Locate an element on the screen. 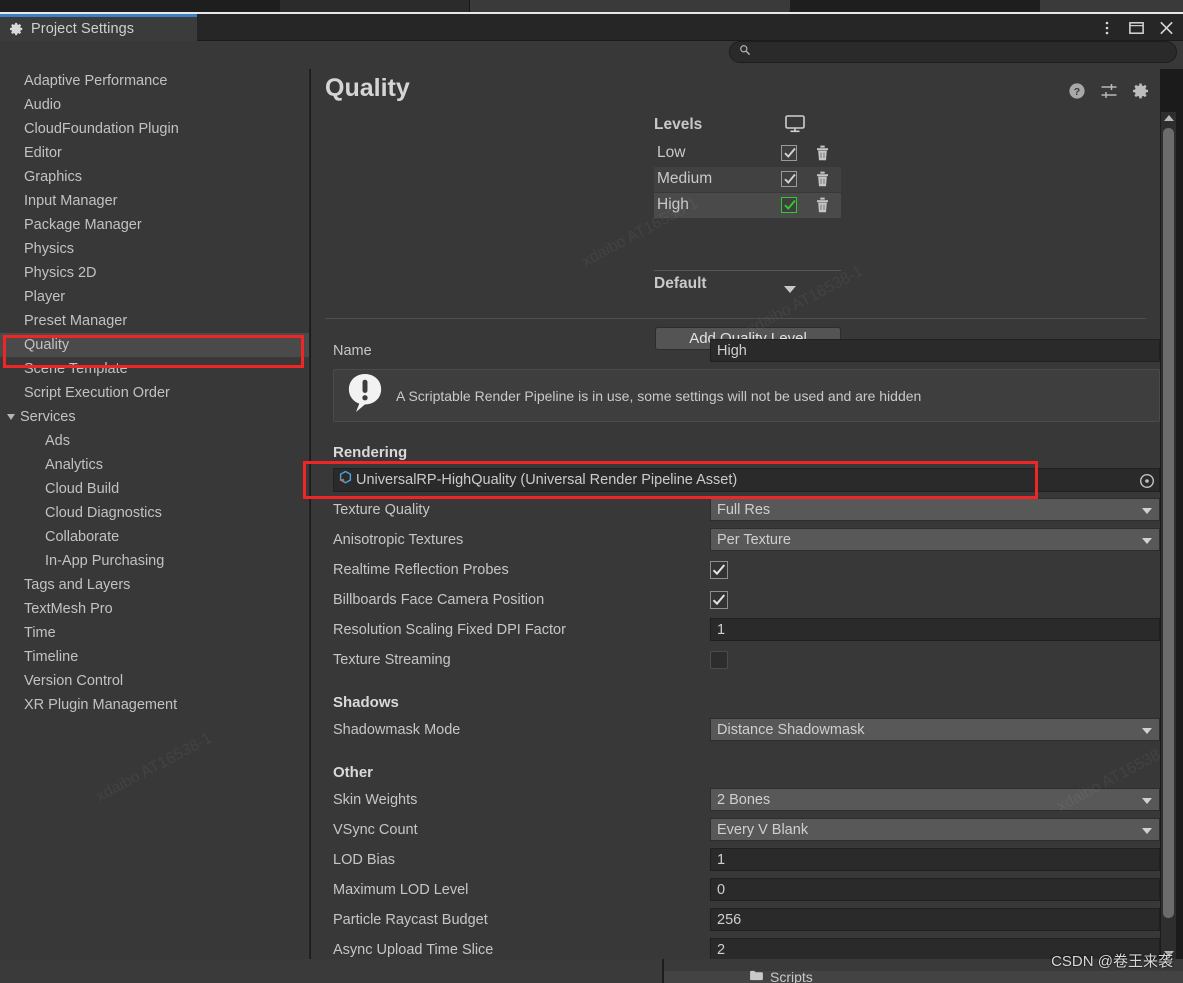 This screenshot has width=1183, height=983. sidebar-item-label: CloudFoundation Plugin is located at coordinates (101, 129).